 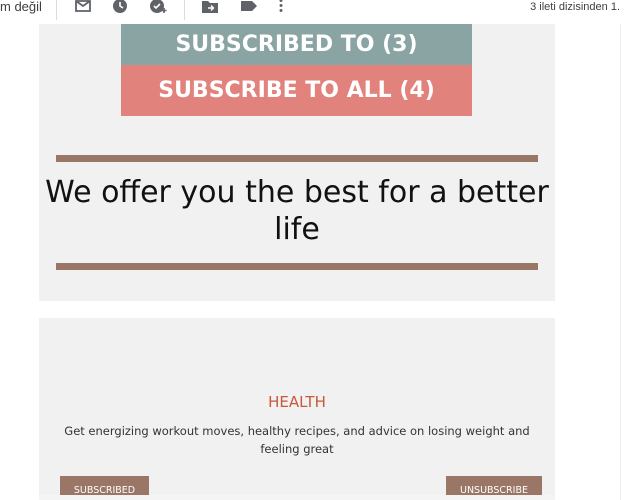 I want to click on subscribed-to-button: SUBSCRIBED TO (3), so click(x=296, y=44).